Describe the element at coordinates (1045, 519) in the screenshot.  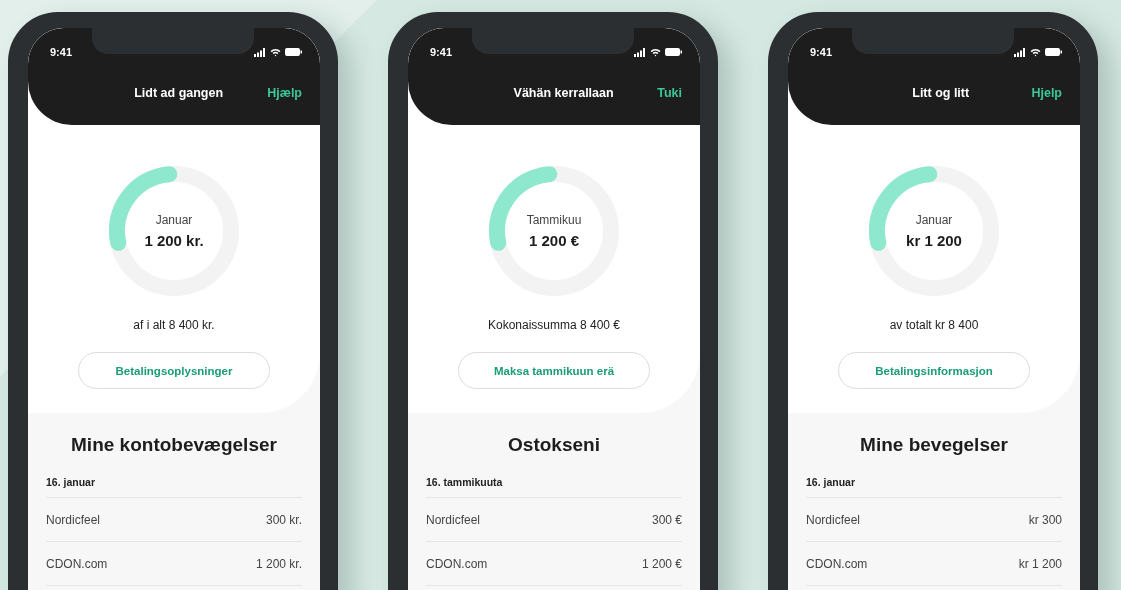
I see `transaction-amount: kr 300` at that location.